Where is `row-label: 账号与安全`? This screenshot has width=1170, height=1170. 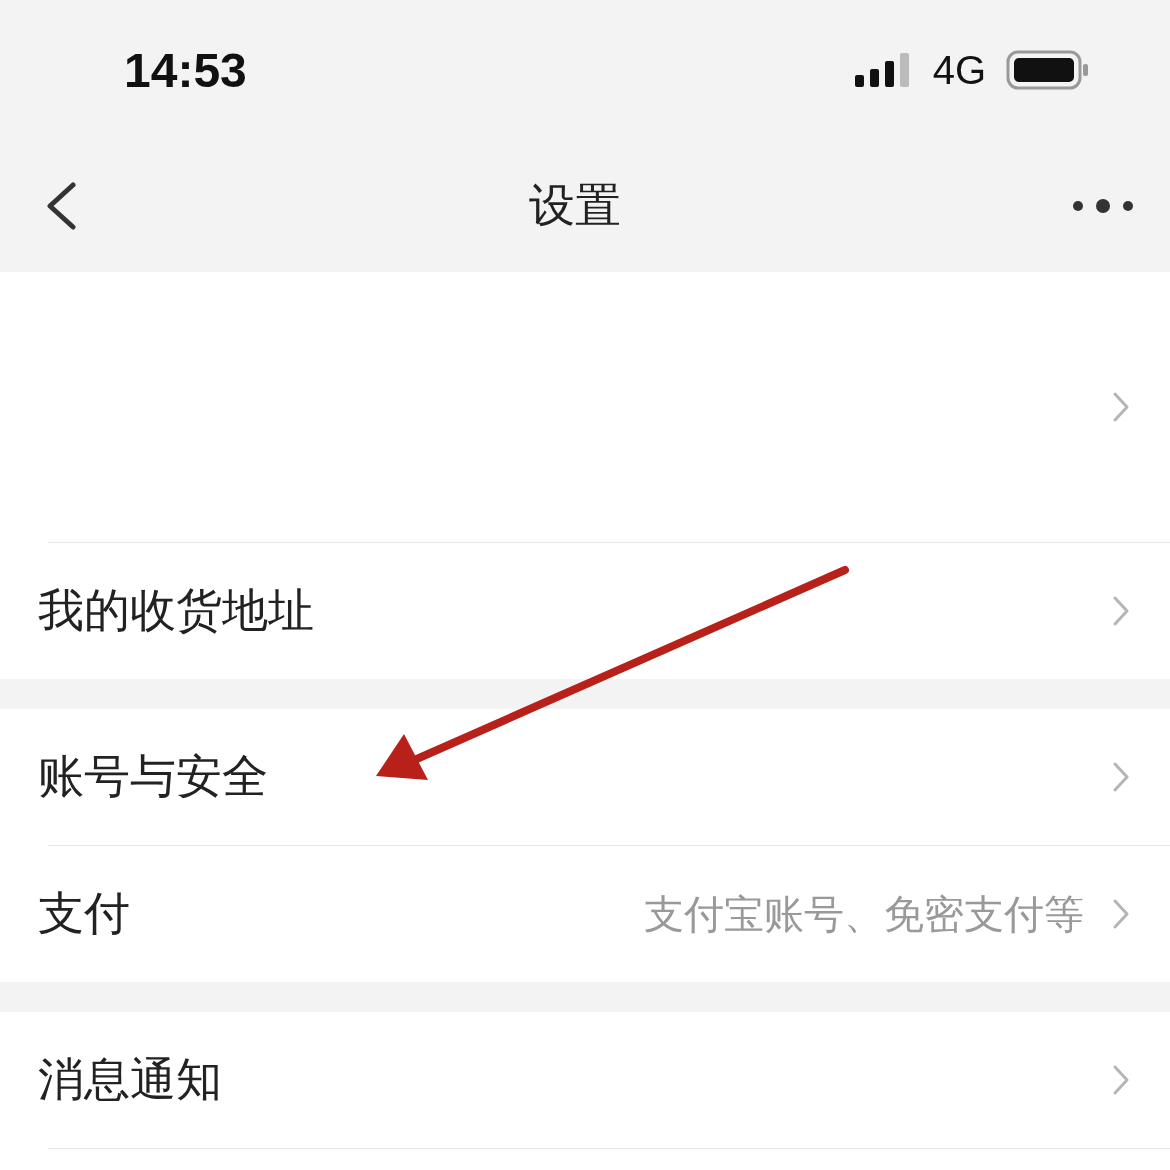 row-label: 账号与安全 is located at coordinates (153, 776).